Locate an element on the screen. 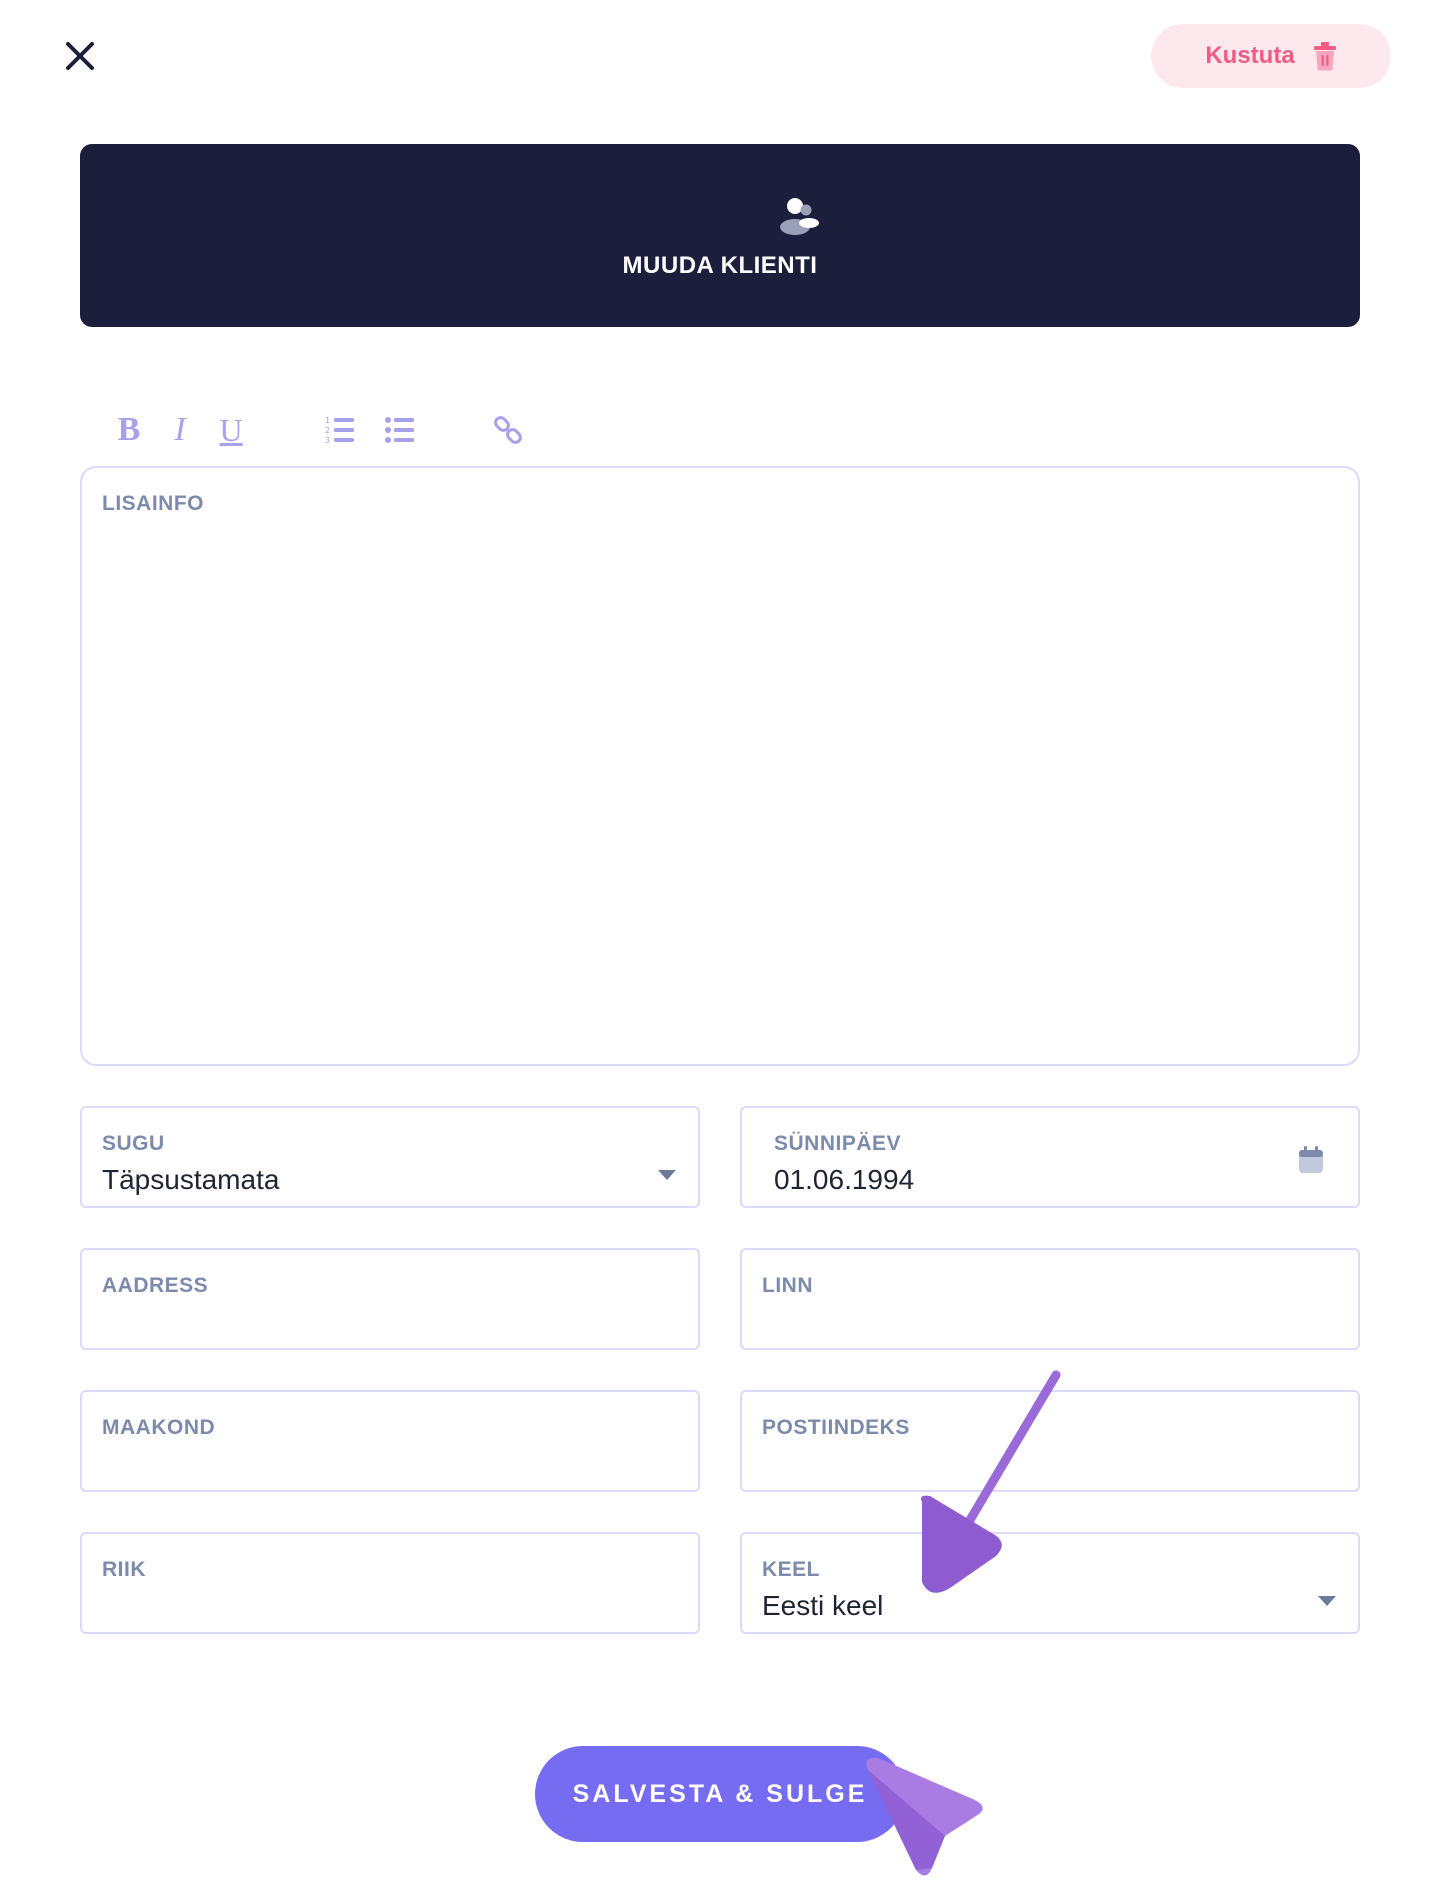  page-title: MUUDA KLIENTI is located at coordinates (720, 265).